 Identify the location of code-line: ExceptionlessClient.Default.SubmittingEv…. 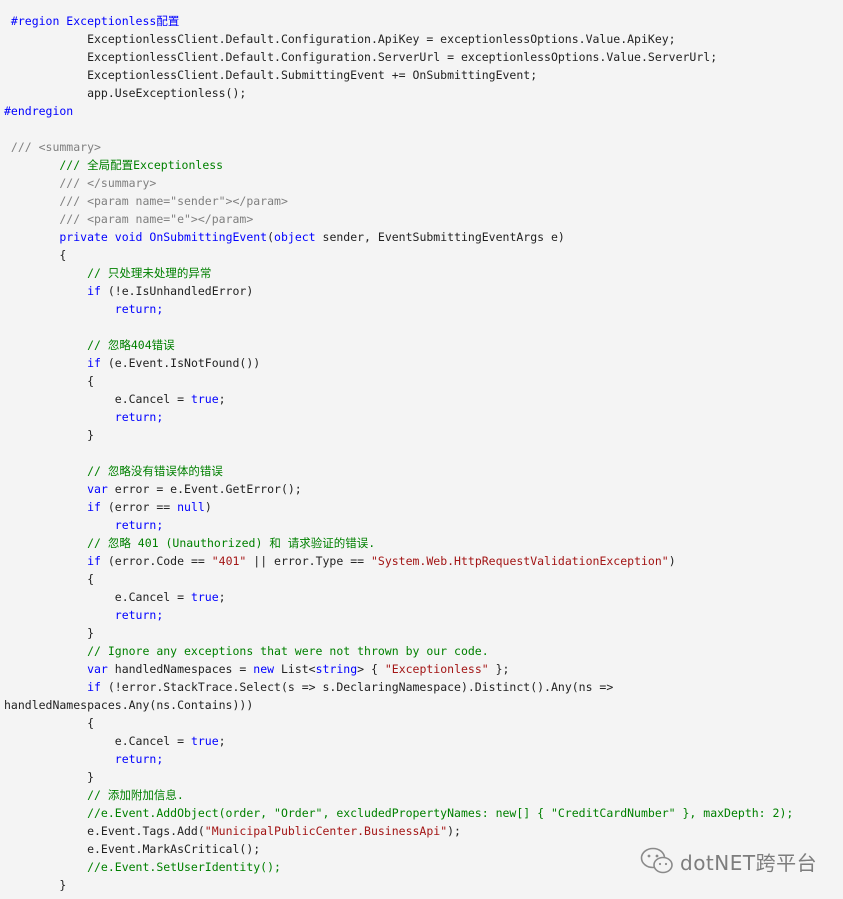
(270, 75).